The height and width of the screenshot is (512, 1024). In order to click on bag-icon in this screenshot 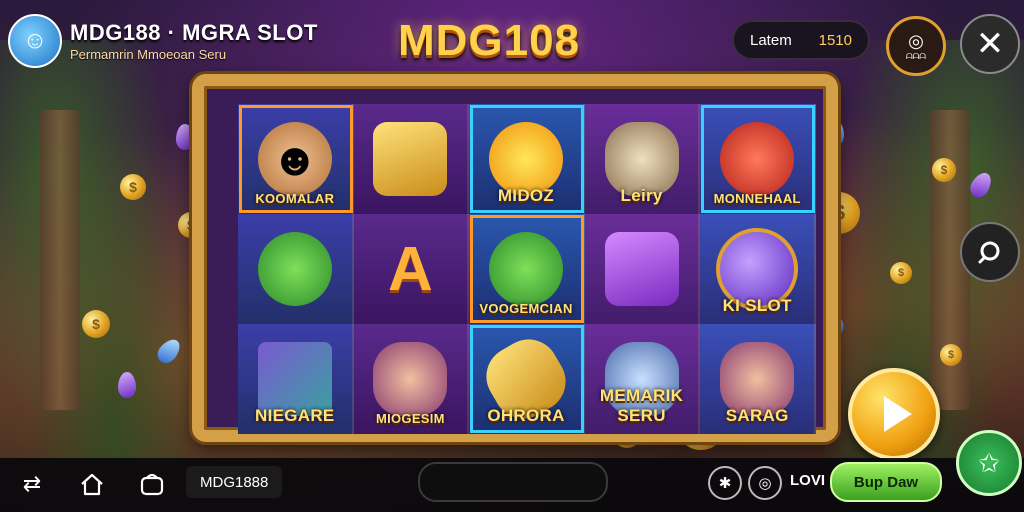, I will do `click(152, 484)`.